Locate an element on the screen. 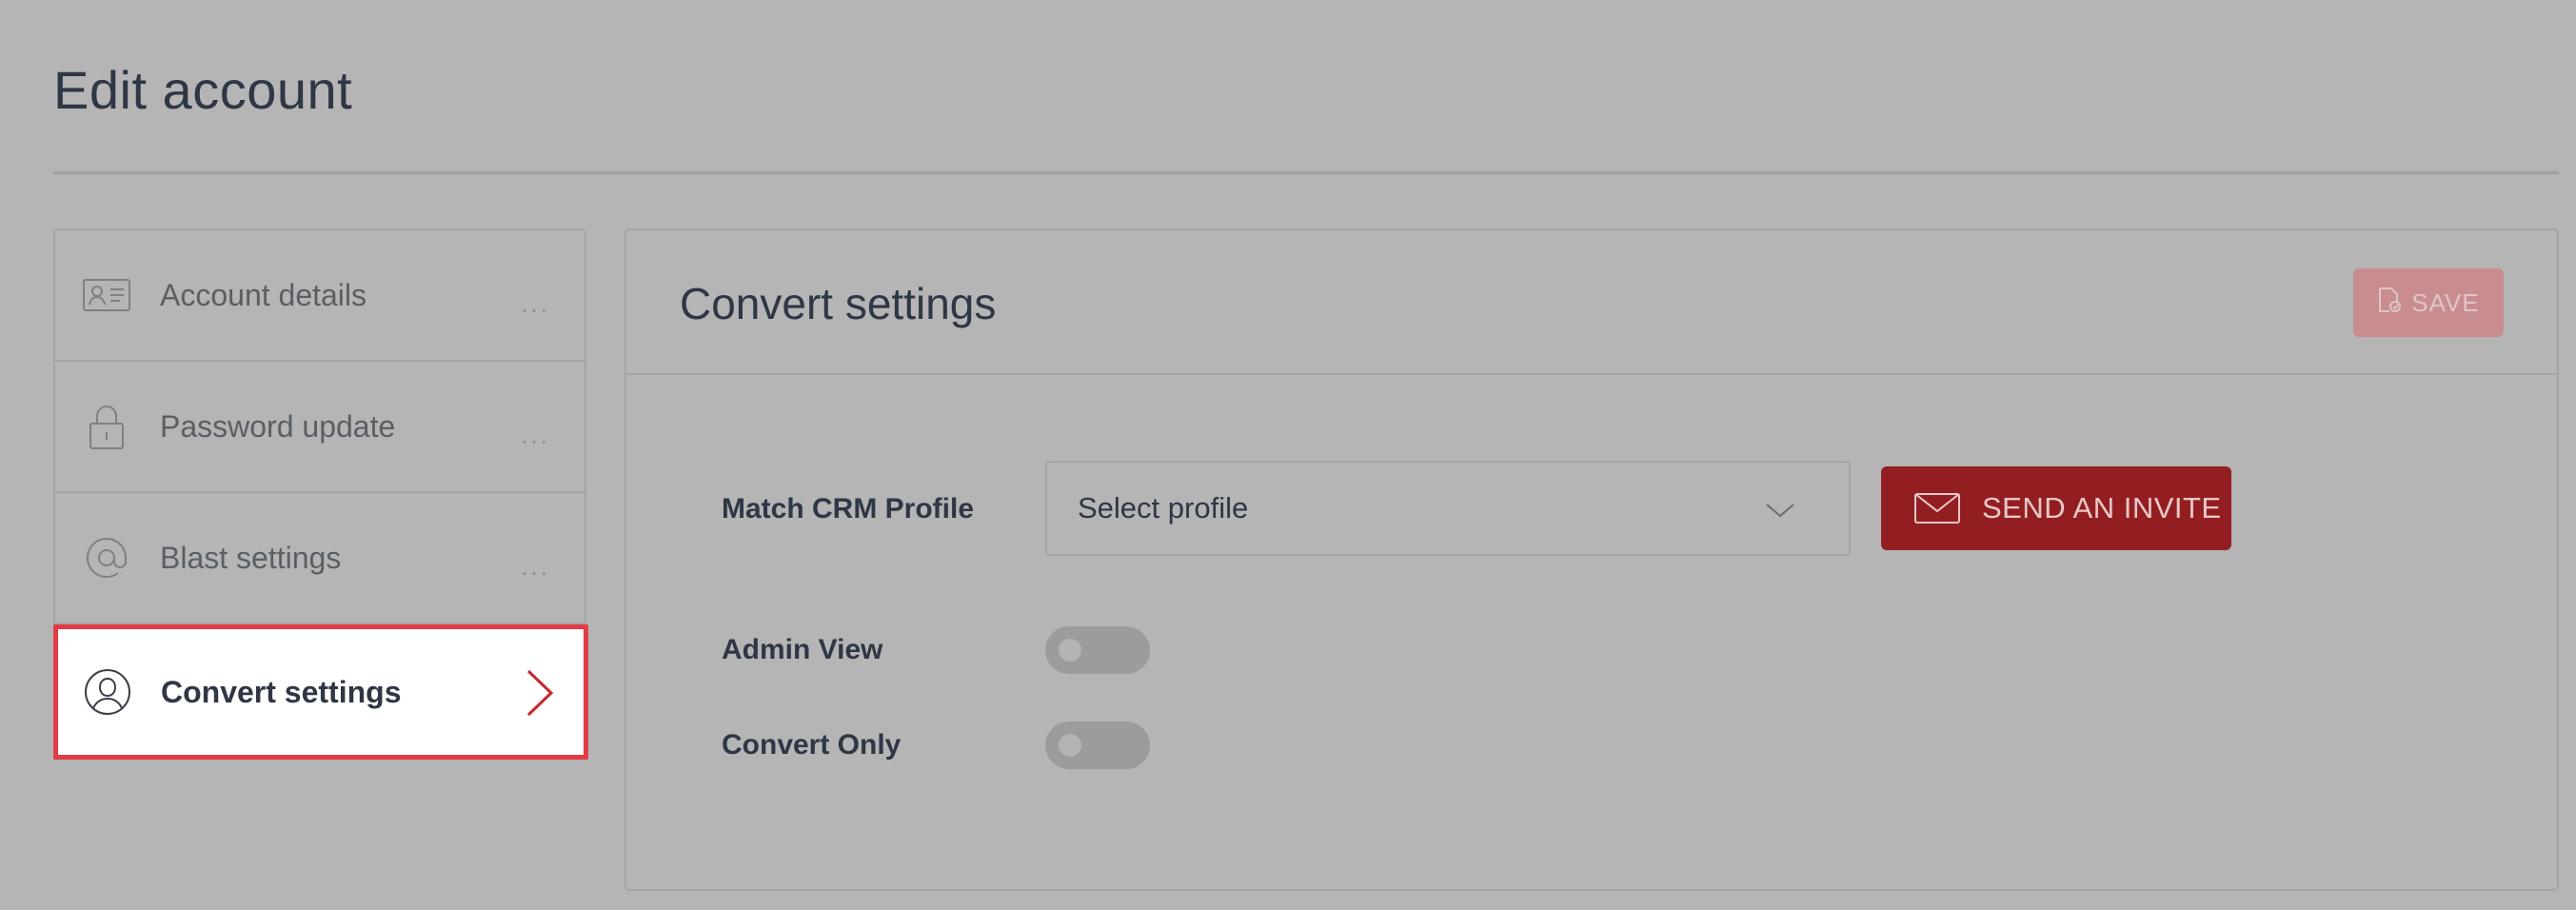 The height and width of the screenshot is (910, 2576). save-button: SAVE is located at coordinates (2428, 302).